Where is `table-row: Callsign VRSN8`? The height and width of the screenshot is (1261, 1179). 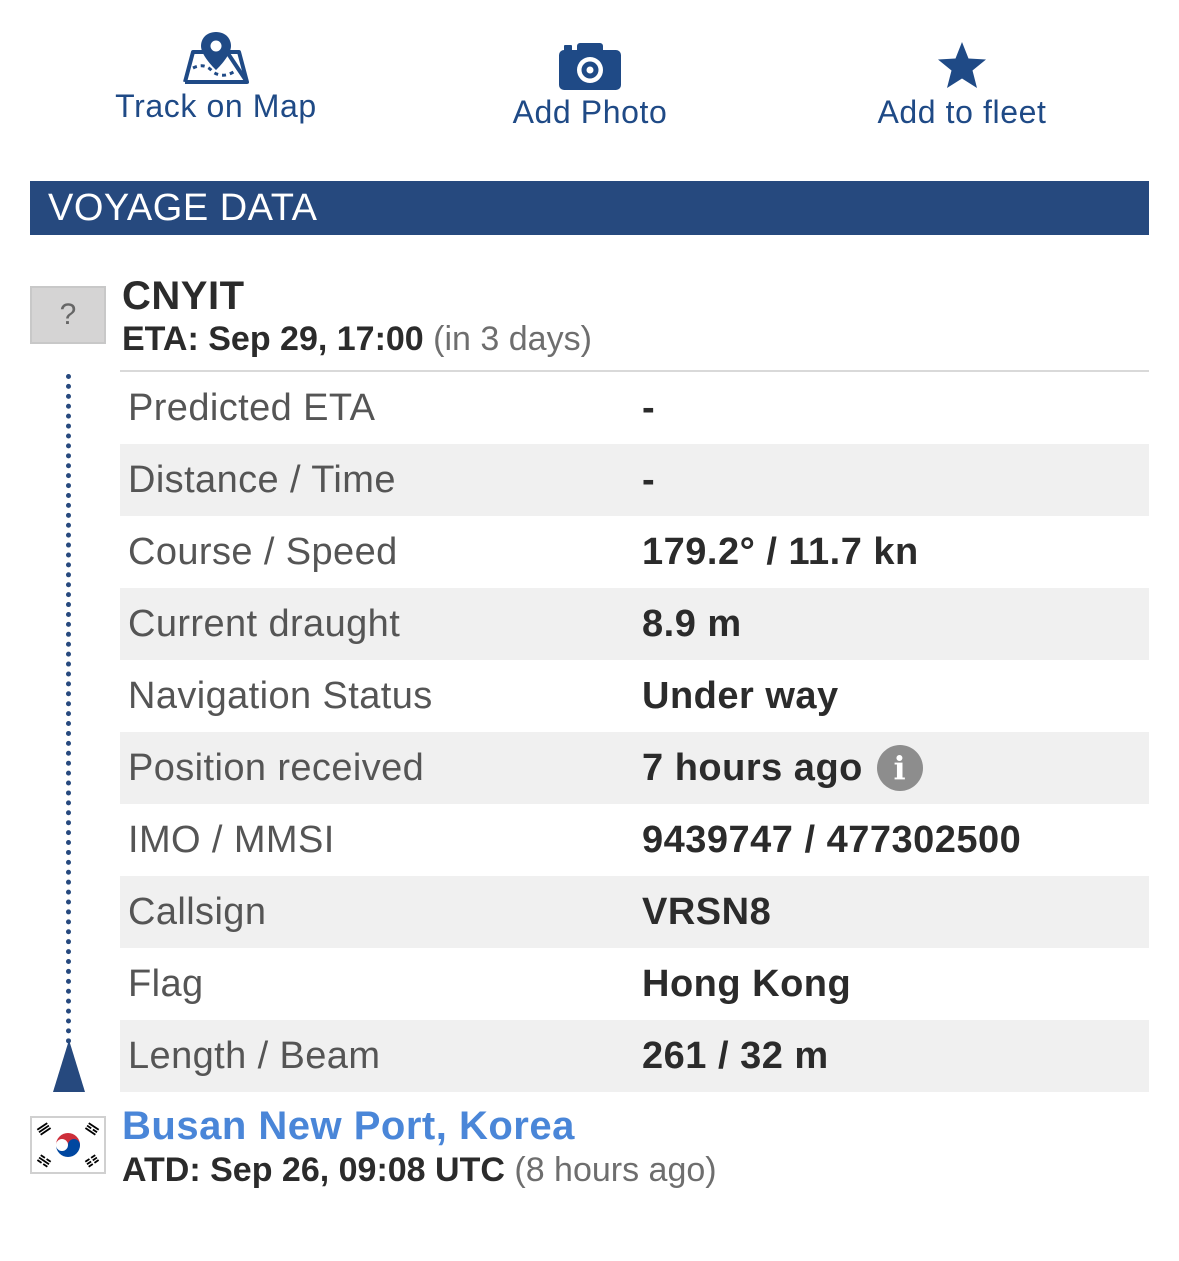 table-row: Callsign VRSN8 is located at coordinates (634, 912).